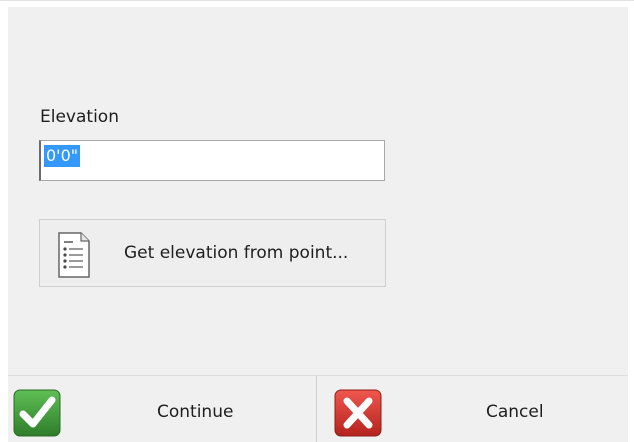  I want to click on continue-button: Continue, so click(162, 409).